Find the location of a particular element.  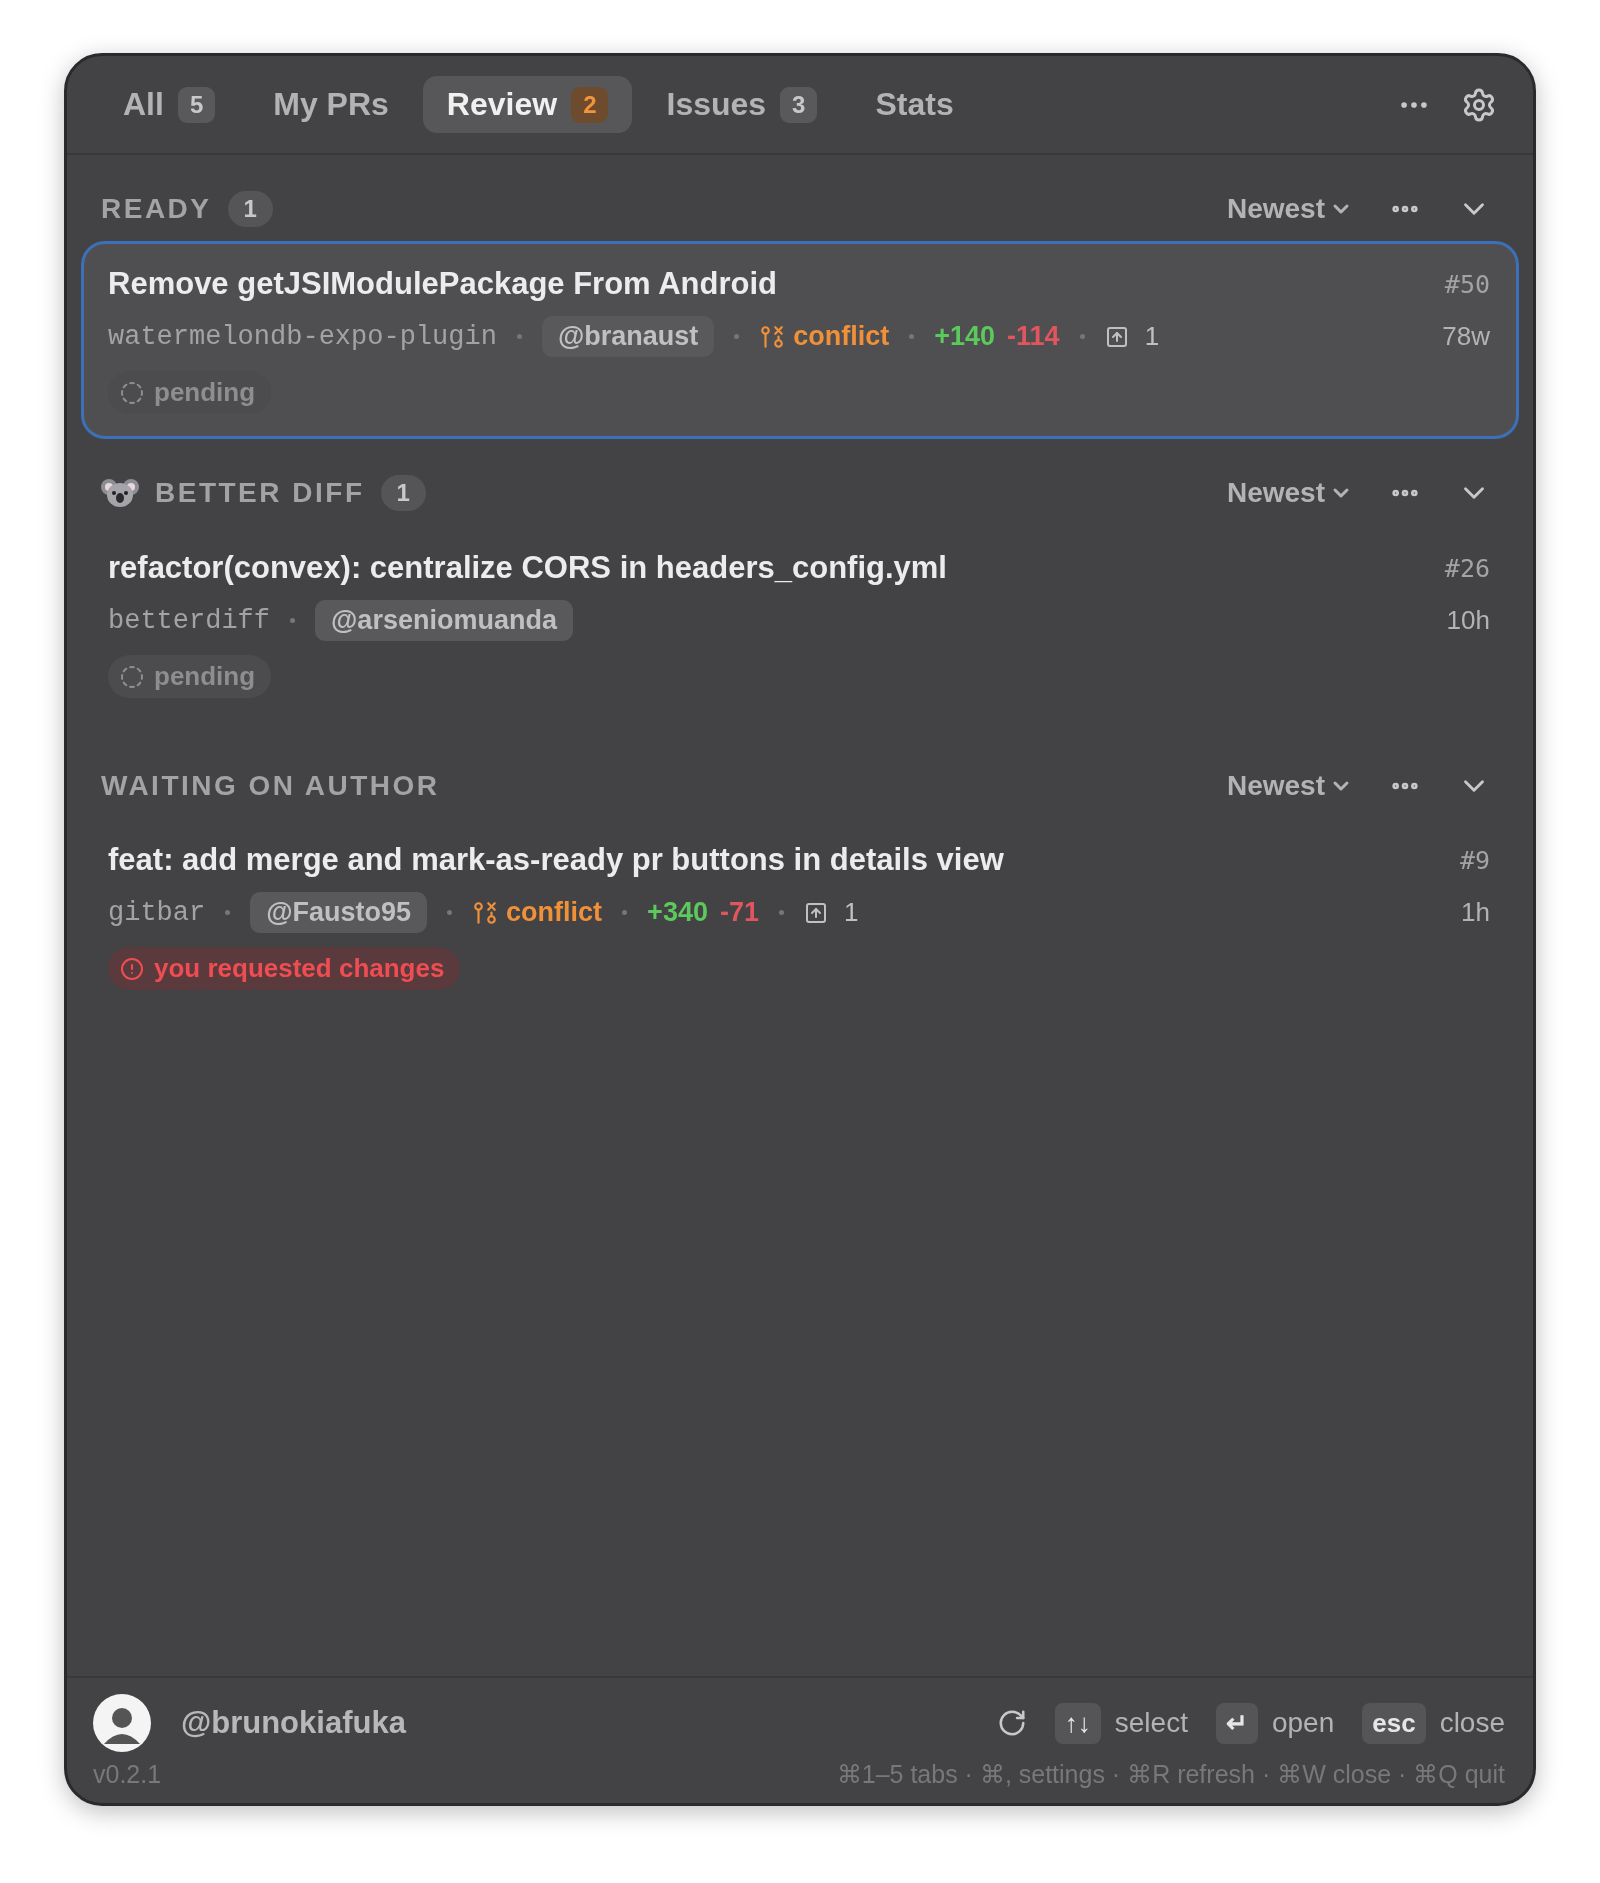

tab-label: All is located at coordinates (143, 104).